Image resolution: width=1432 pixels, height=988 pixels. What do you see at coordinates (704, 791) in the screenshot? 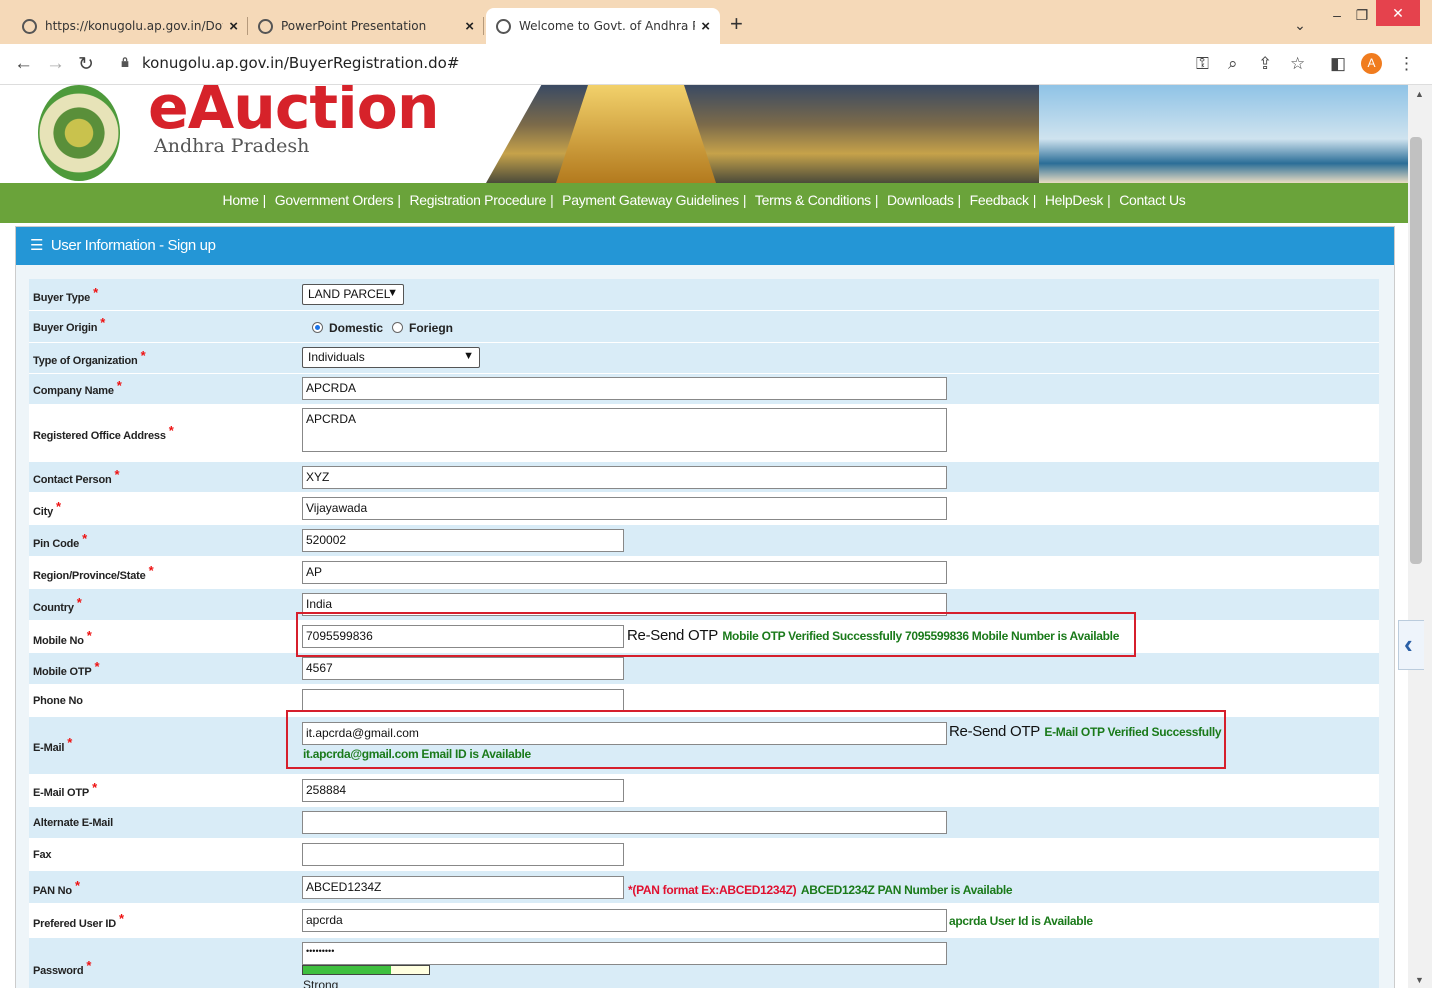
I see `row-email-otp: E-Mail OTP * 258884` at bounding box center [704, 791].